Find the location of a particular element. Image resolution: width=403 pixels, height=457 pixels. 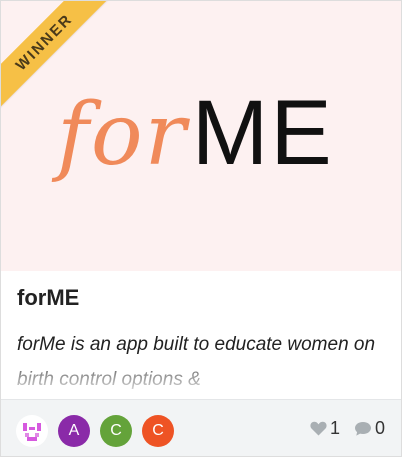

avatar is located at coordinates (32, 431).